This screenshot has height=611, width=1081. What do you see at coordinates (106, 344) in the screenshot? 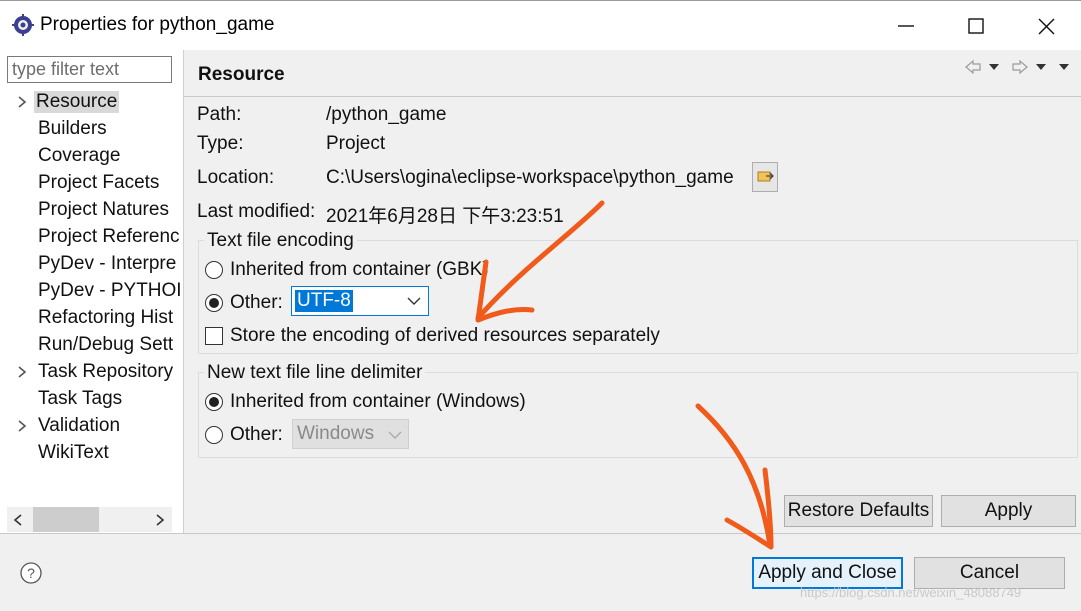
I see `tree-item-label: Run/Debug Sett` at bounding box center [106, 344].